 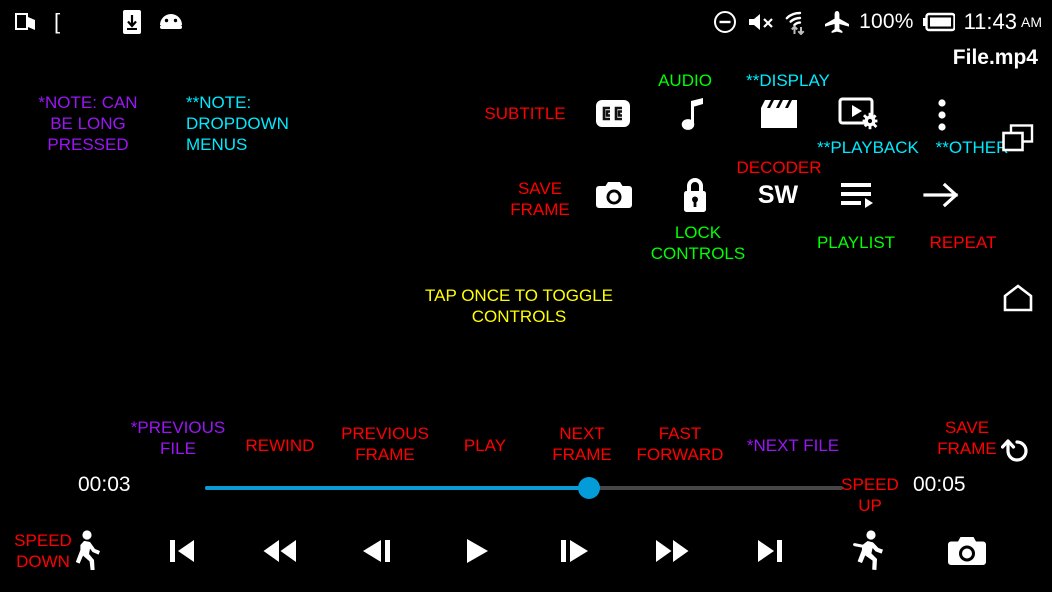 I want to click on playlist-button, so click(x=858, y=195).